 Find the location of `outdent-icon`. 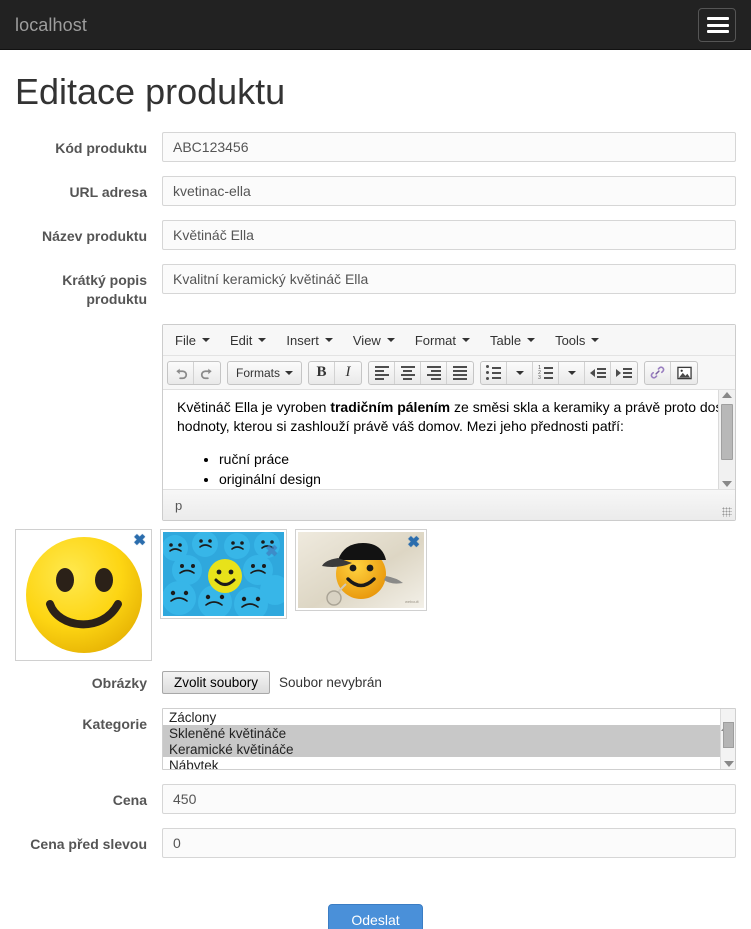

outdent-icon is located at coordinates (598, 372).